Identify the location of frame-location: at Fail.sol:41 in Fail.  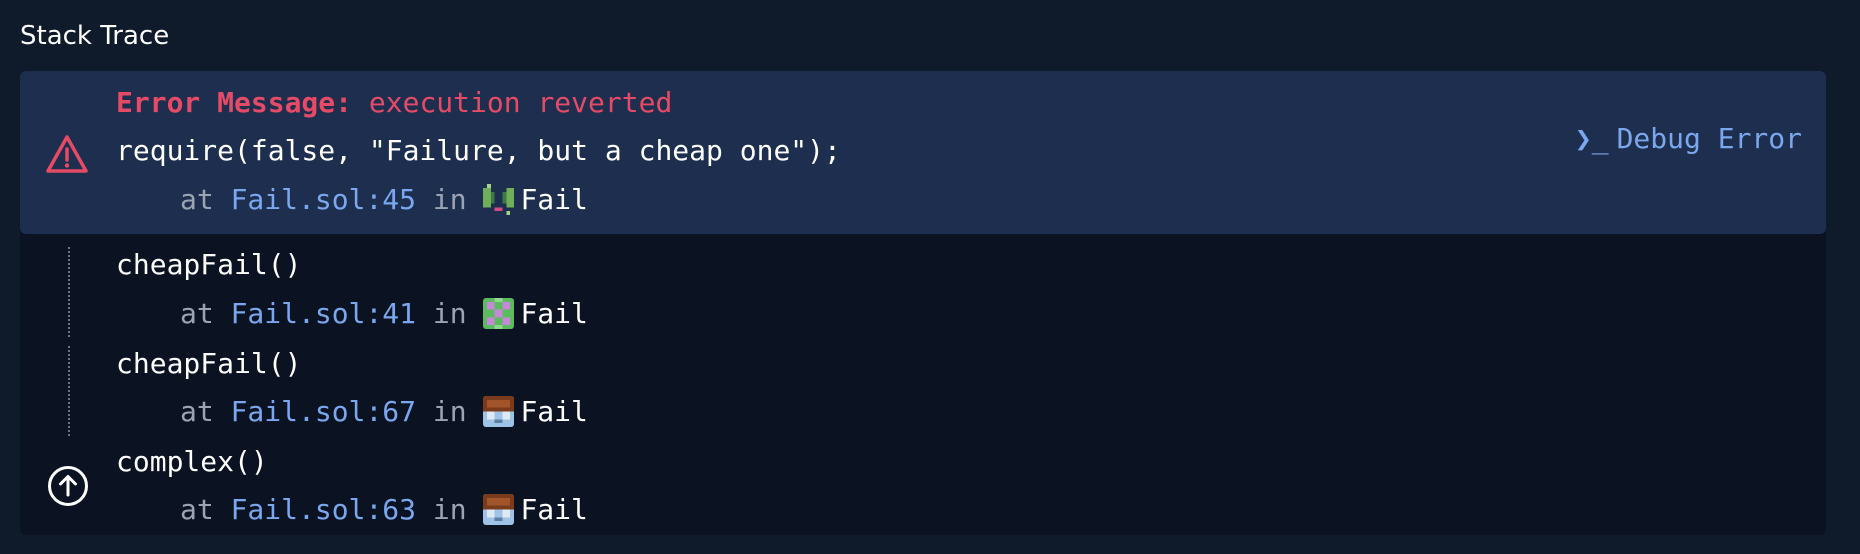
(384, 314).